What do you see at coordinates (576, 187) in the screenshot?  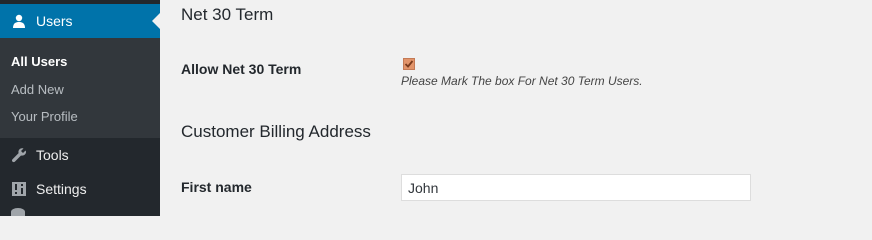 I see `first-name-field` at bounding box center [576, 187].